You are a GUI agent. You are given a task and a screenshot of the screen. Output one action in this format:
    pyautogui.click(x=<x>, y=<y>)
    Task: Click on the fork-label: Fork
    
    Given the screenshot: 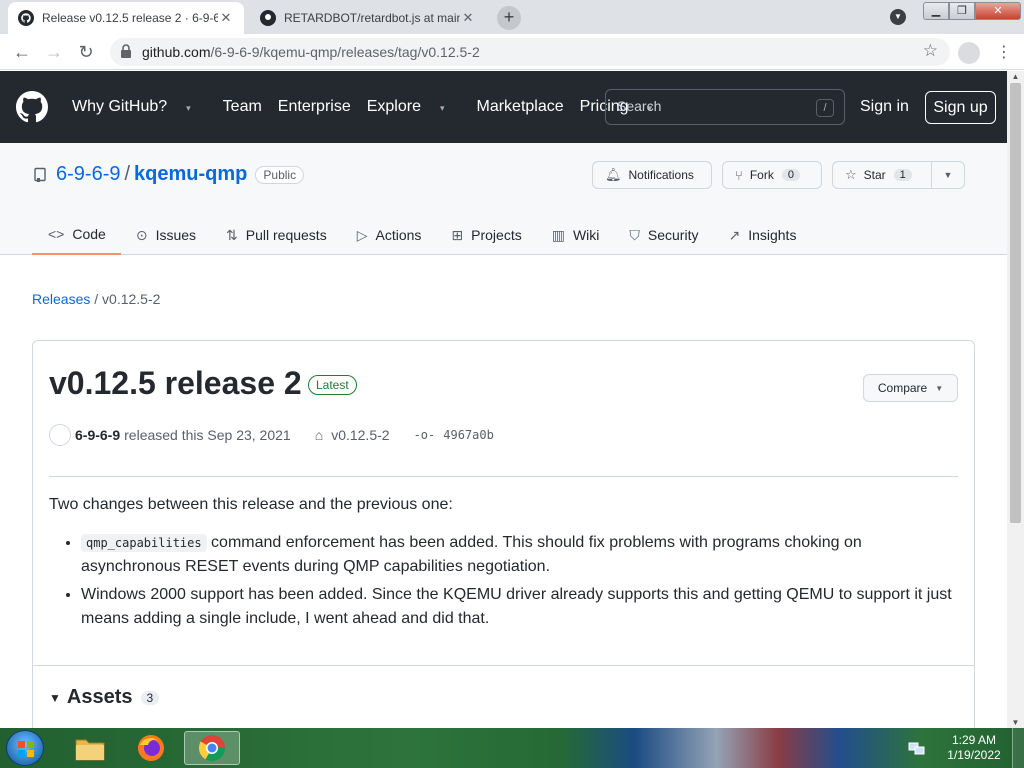 What is the action you would take?
    pyautogui.click(x=761, y=175)
    